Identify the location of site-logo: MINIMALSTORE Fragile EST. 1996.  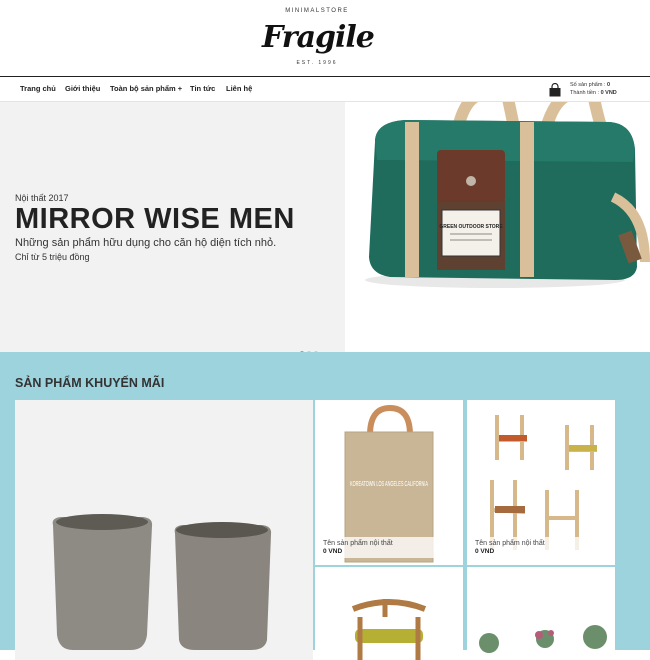
(318, 39).